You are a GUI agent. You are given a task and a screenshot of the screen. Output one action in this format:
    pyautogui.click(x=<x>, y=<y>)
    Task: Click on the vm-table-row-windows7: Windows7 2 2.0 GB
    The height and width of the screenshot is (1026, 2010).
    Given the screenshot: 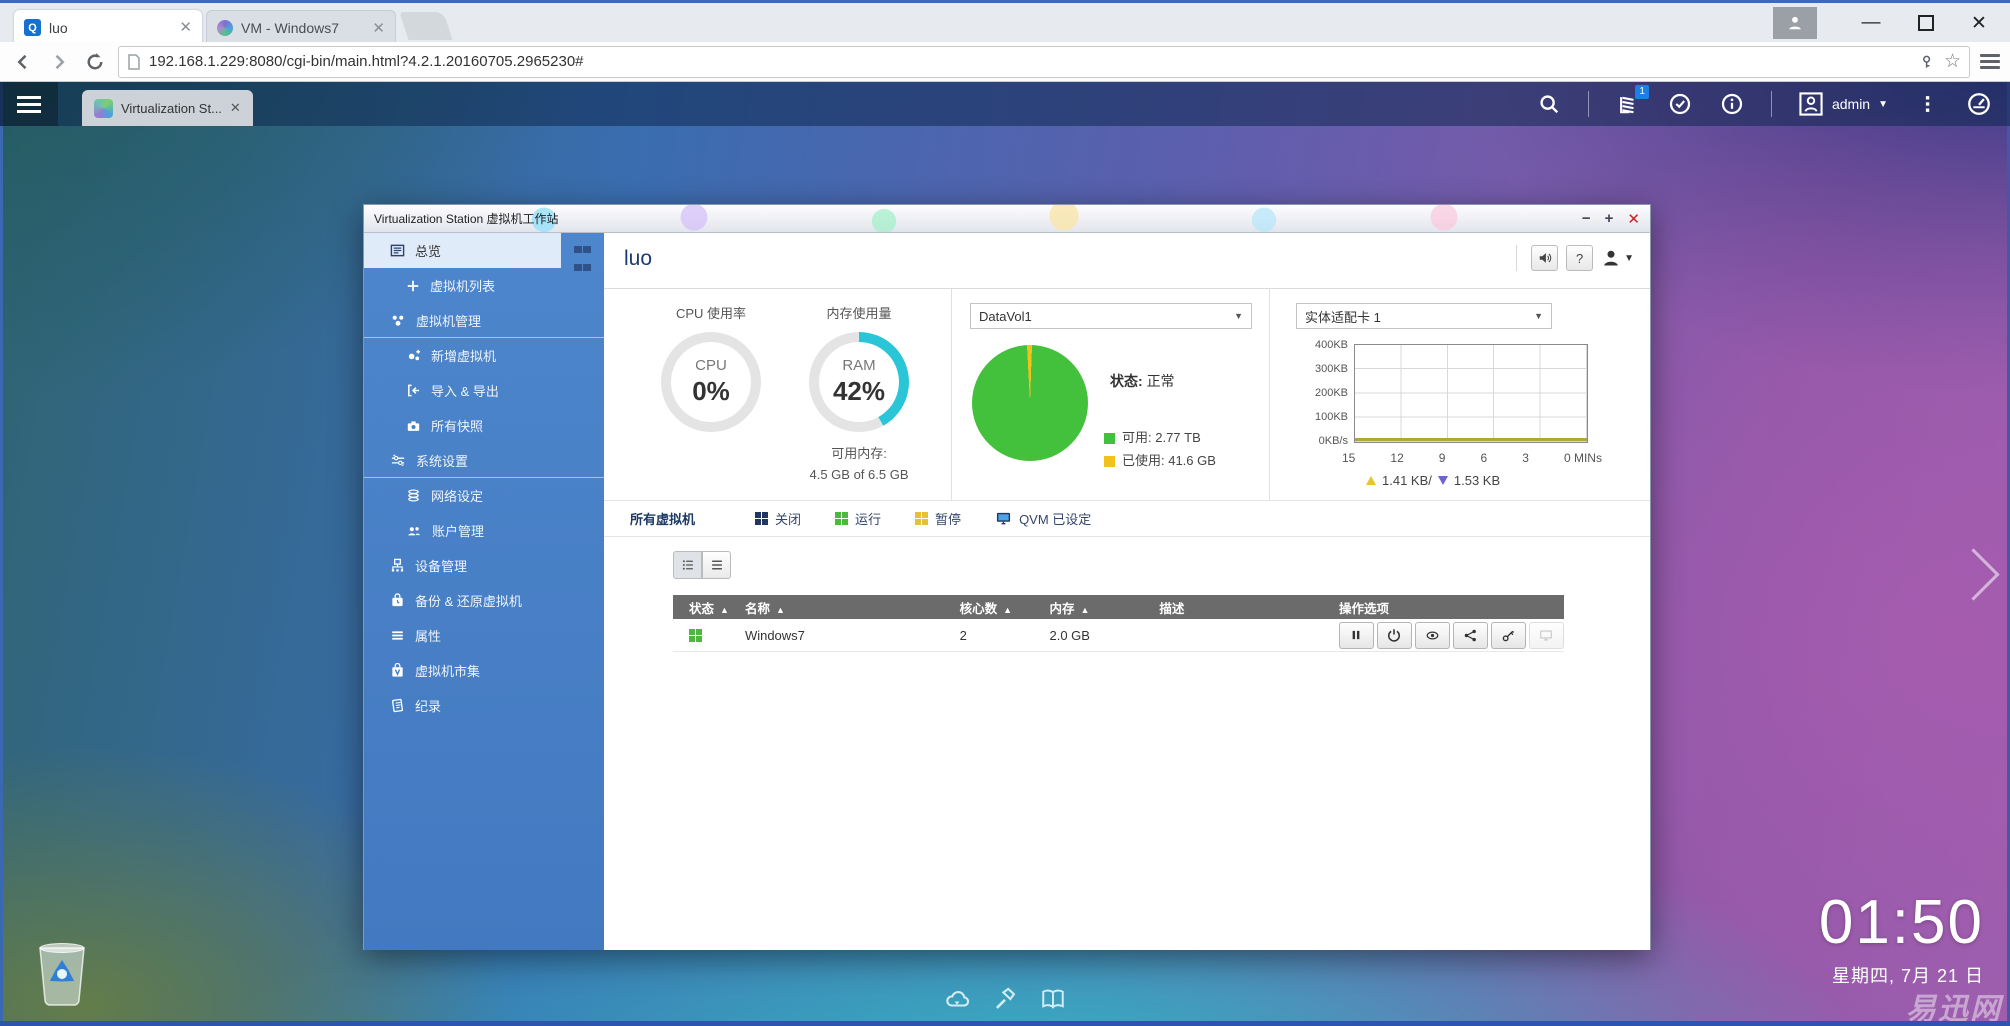 What is the action you would take?
    pyautogui.click(x=1118, y=635)
    